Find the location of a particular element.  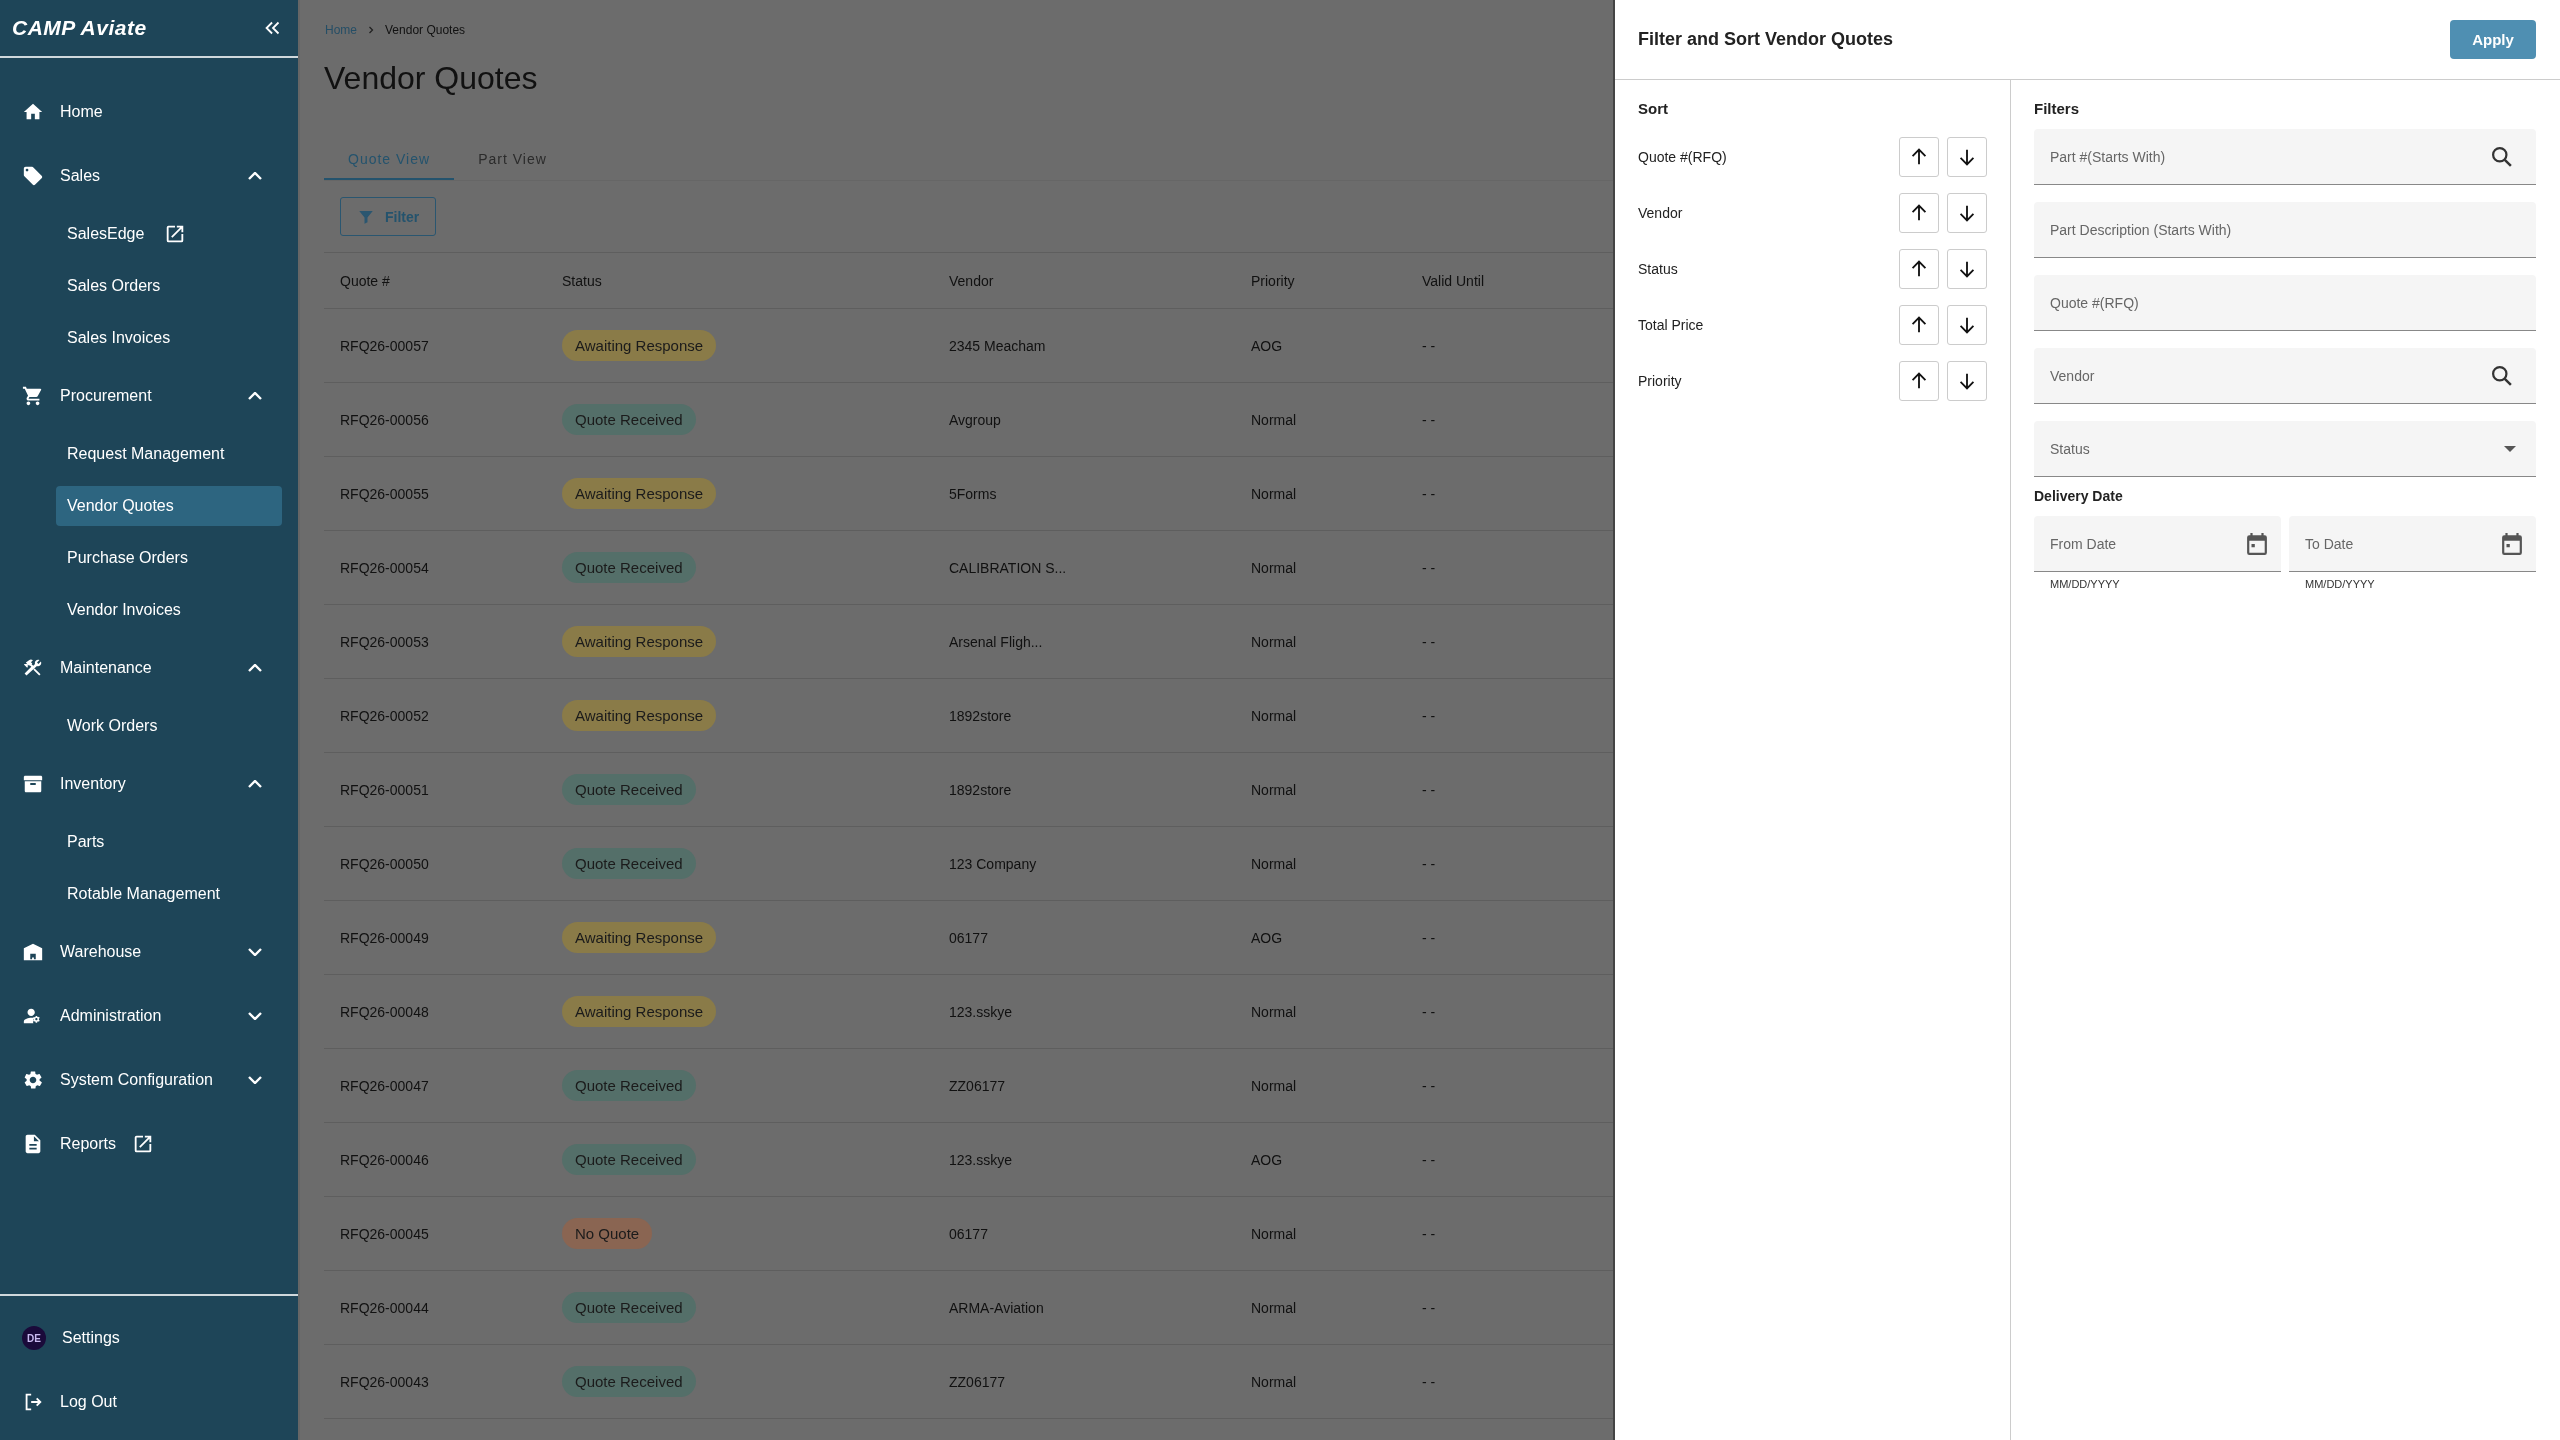

section-heading: Filters is located at coordinates (2057, 108).